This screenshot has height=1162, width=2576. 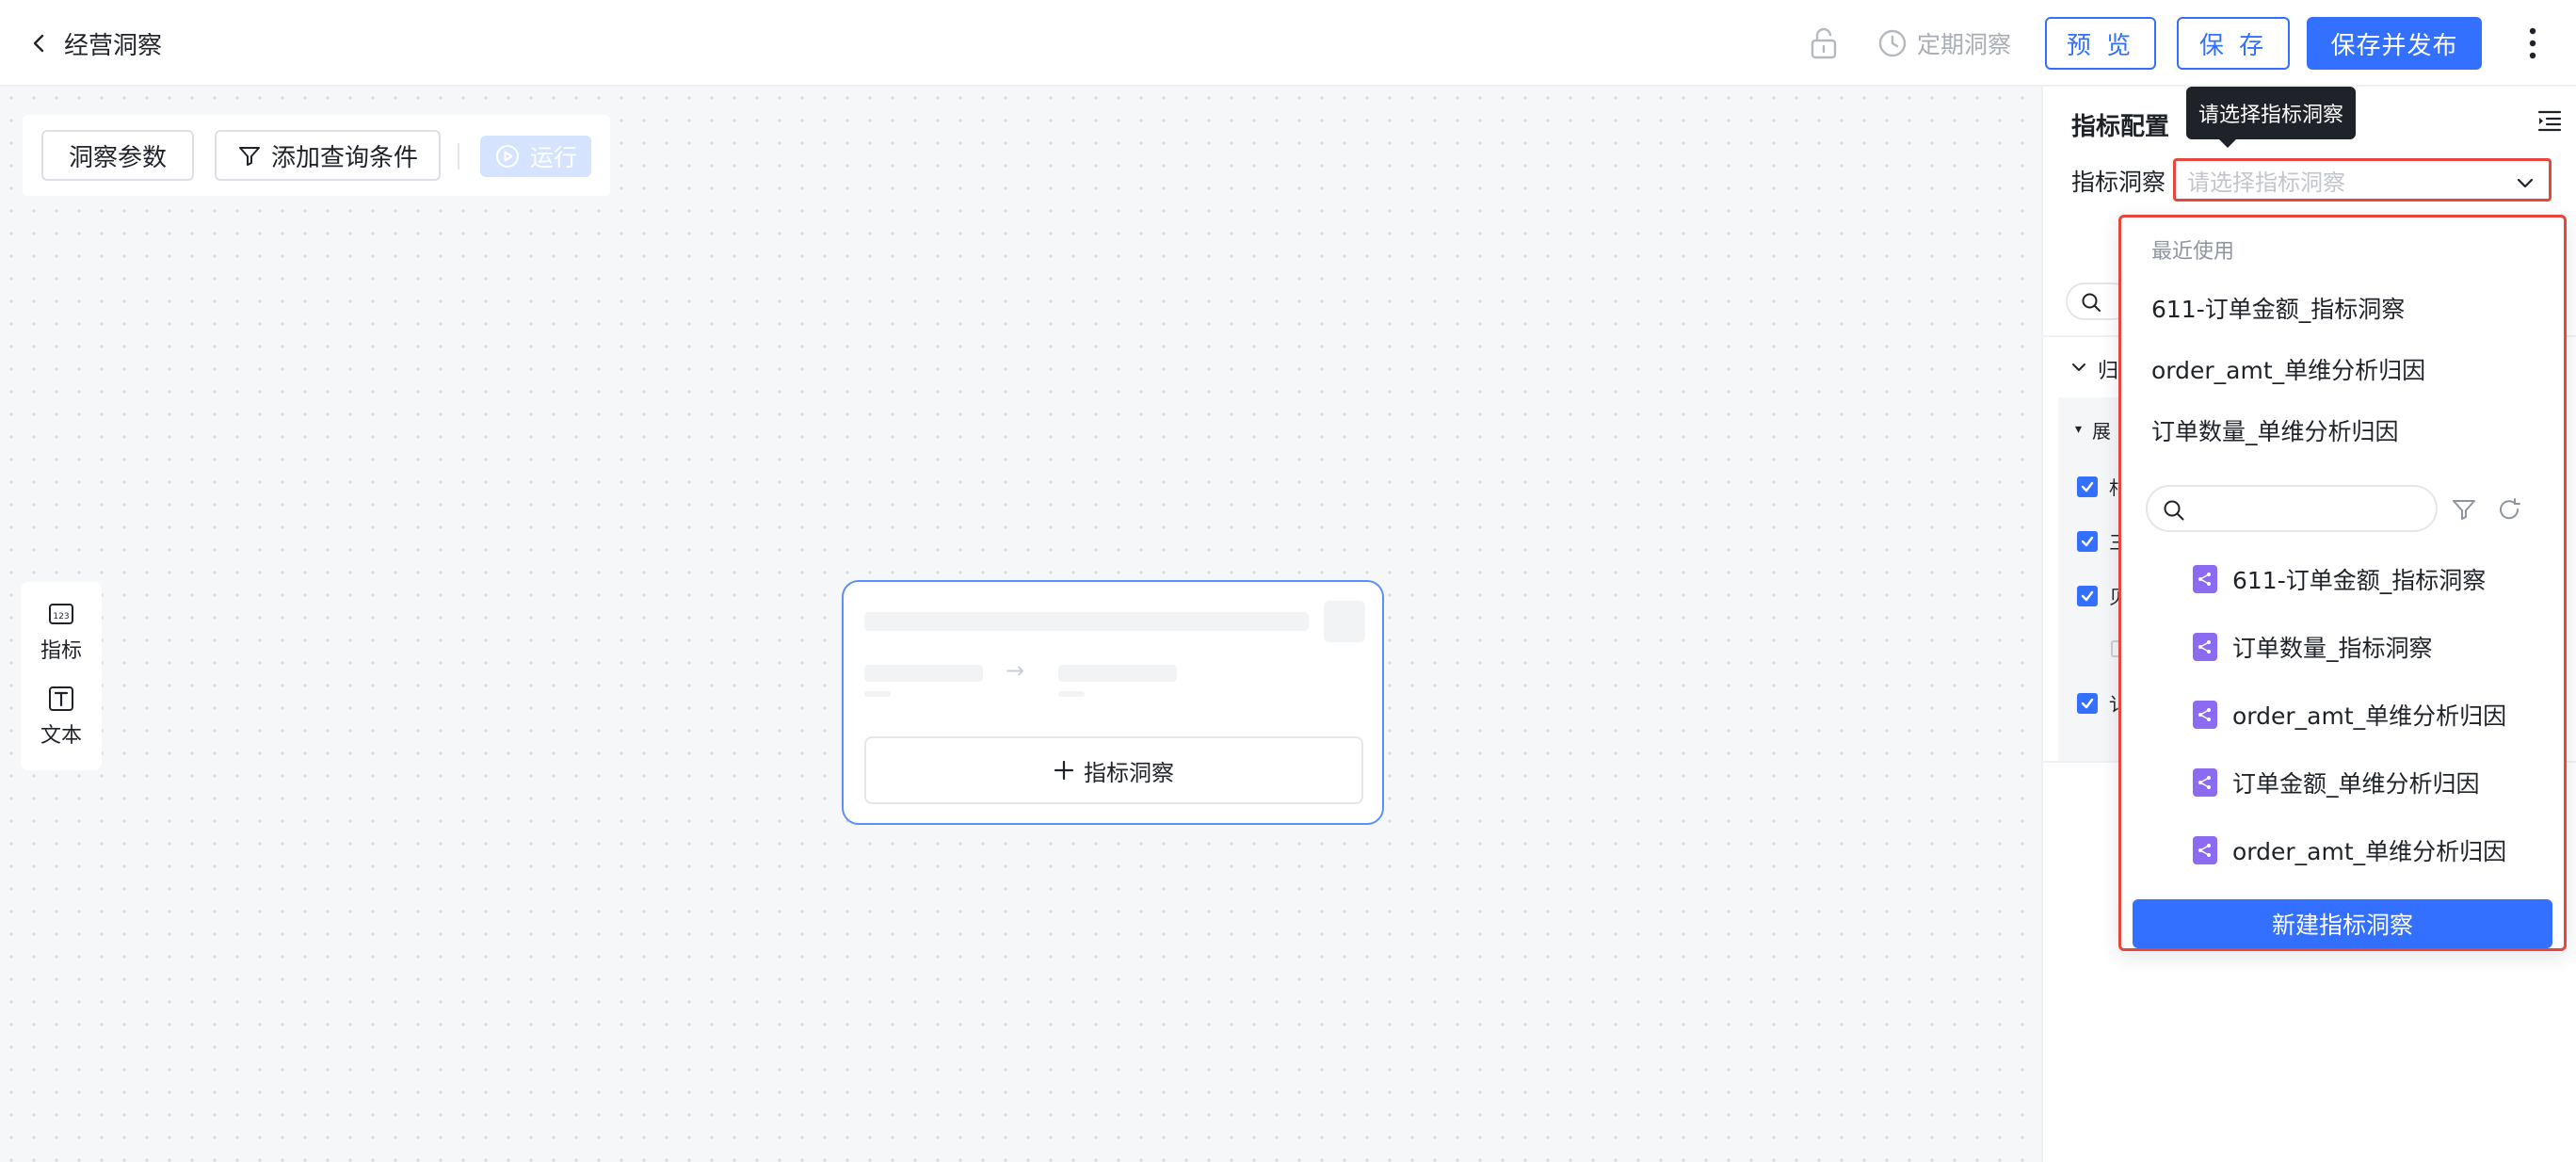 I want to click on select-tooltip: 请选择指标洞察, so click(x=2271, y=117).